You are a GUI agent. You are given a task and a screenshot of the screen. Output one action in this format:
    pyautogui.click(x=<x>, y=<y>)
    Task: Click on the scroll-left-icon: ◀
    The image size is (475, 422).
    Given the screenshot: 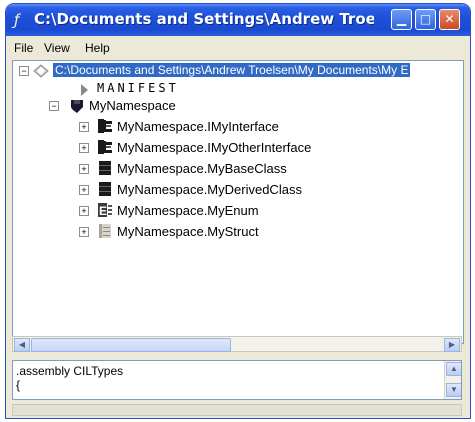 What is the action you would take?
    pyautogui.click(x=22, y=345)
    